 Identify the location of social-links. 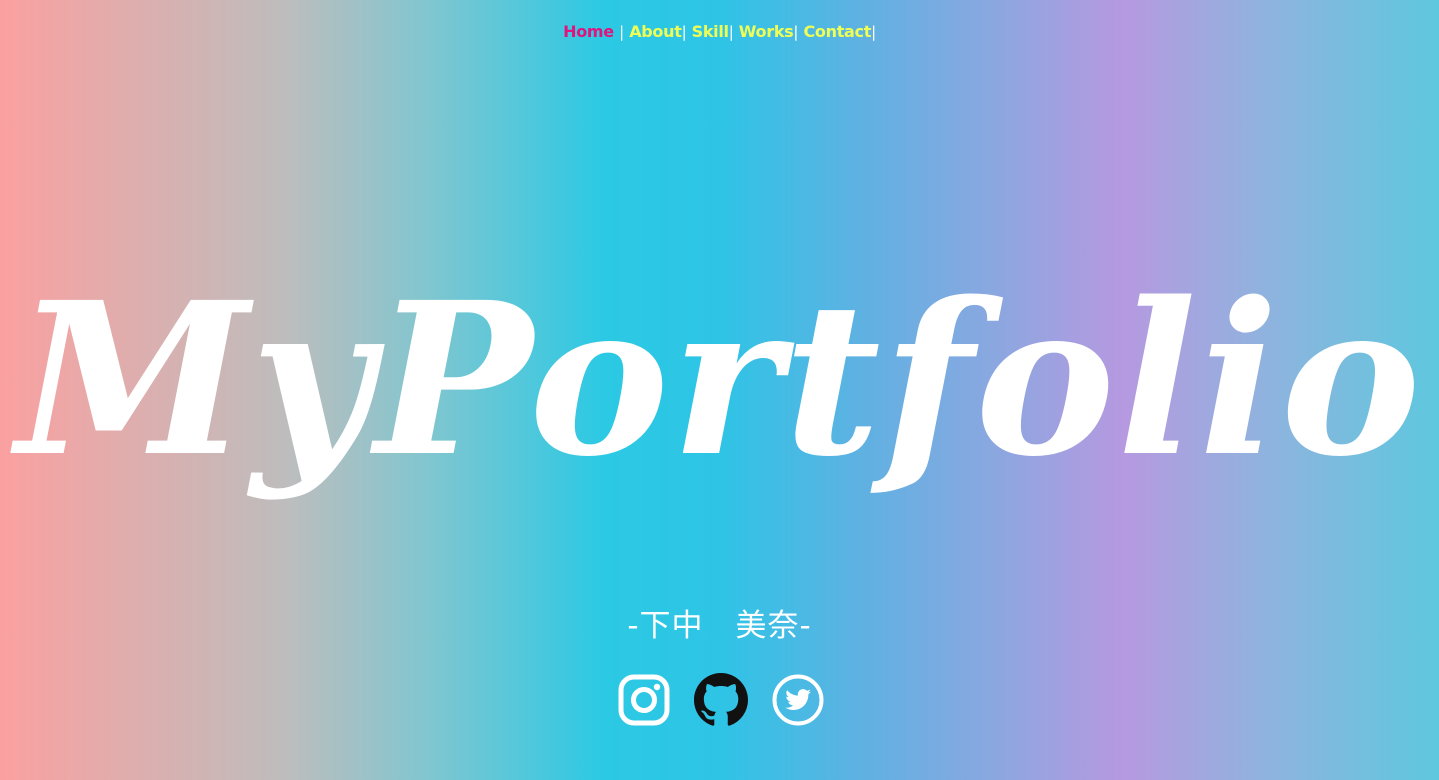
(722, 700).